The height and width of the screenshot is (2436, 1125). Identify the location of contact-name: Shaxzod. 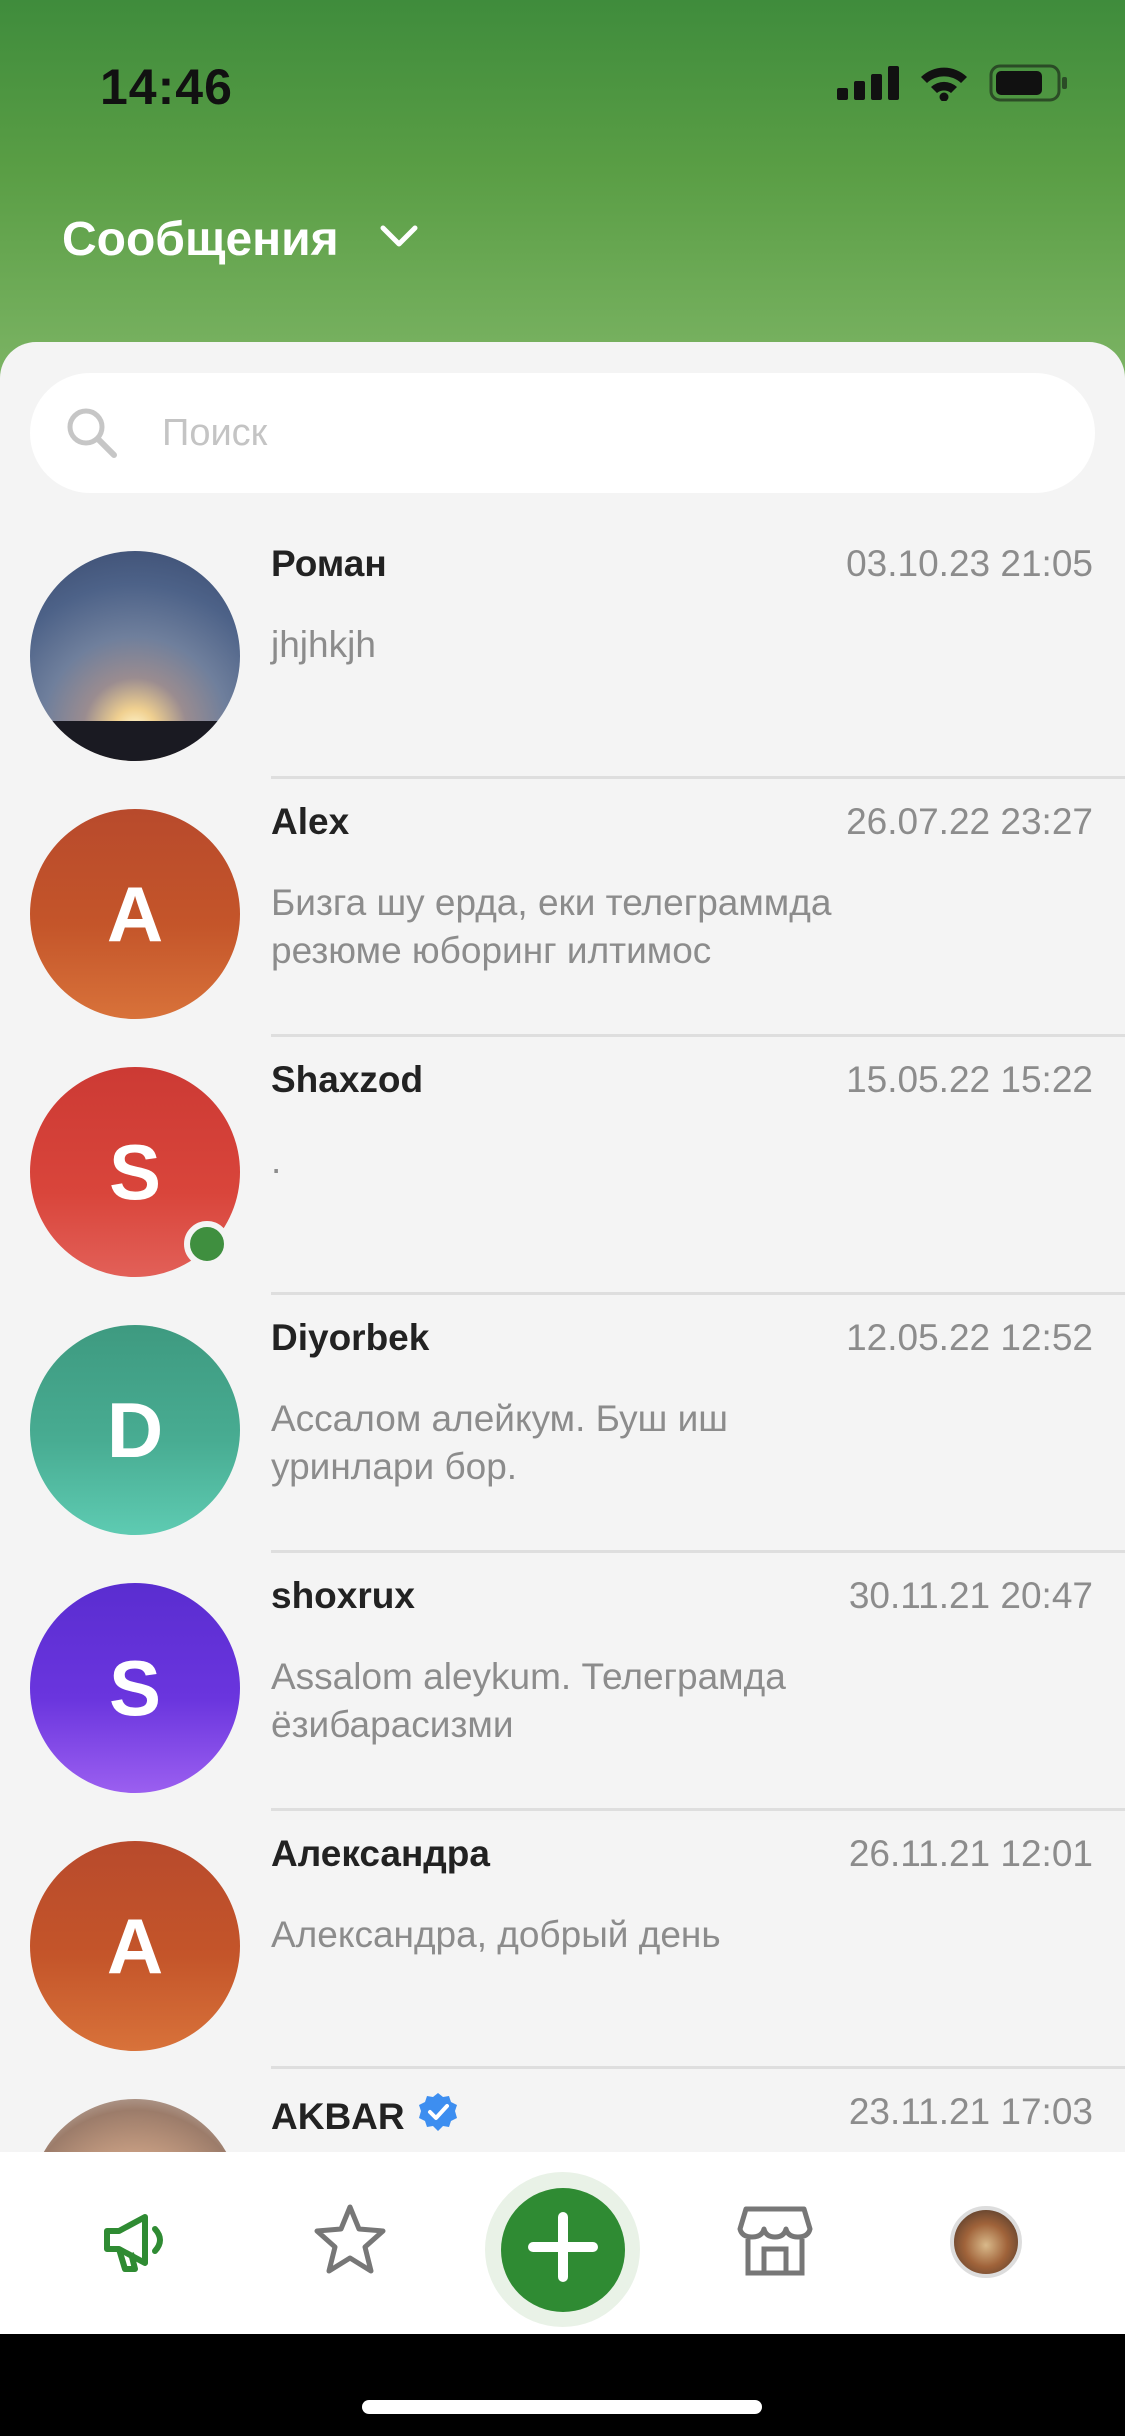
(347, 1079).